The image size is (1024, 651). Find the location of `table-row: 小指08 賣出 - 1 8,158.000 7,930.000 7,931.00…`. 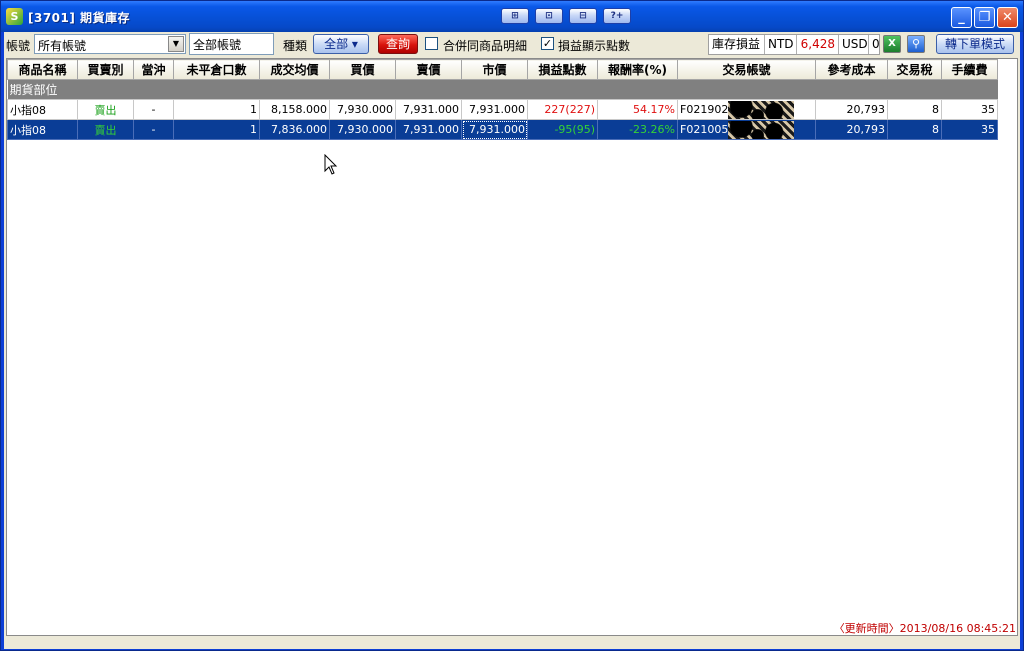

table-row: 小指08 賣出 - 1 8,158.000 7,930.000 7,931.00… is located at coordinates (502, 109).